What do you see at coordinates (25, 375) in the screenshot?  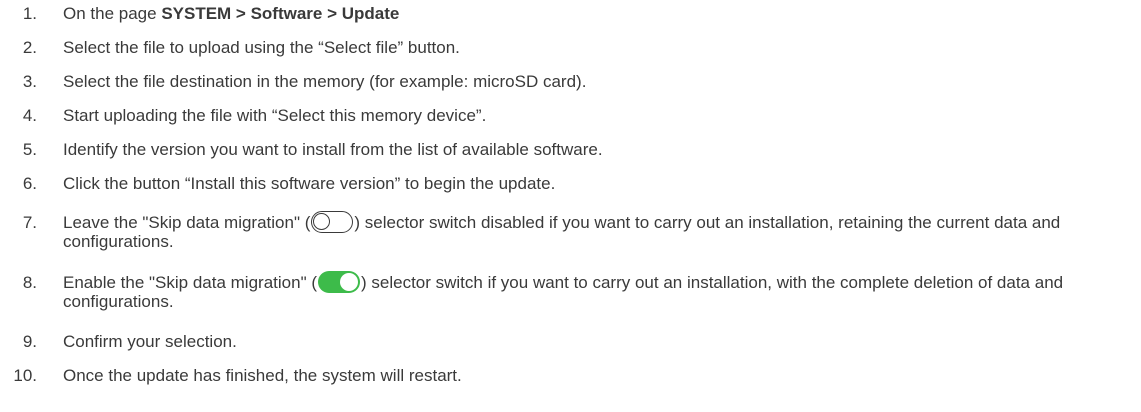 I see `step-number: 10.` at bounding box center [25, 375].